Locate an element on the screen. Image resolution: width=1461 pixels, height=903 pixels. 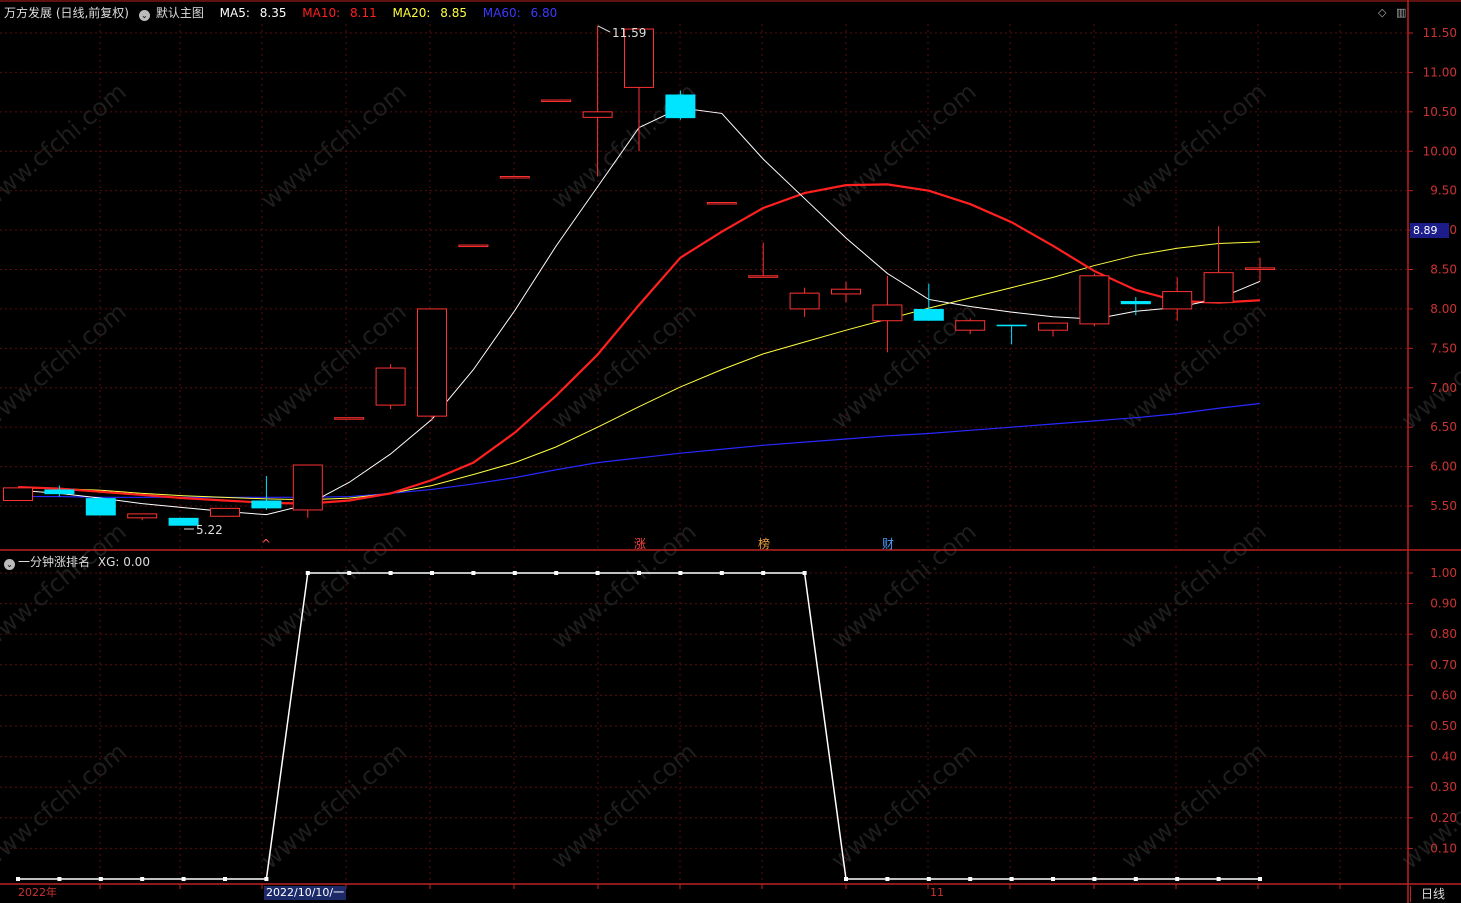
low-price-label: 5.22 is located at coordinates (209, 530).